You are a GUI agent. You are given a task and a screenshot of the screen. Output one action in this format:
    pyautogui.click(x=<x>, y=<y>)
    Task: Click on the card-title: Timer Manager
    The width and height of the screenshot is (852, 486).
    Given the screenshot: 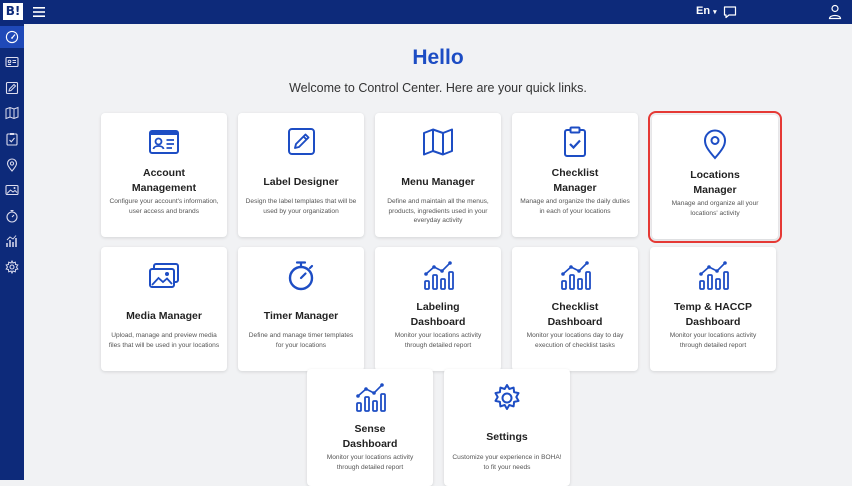 What is the action you would take?
    pyautogui.click(x=301, y=316)
    